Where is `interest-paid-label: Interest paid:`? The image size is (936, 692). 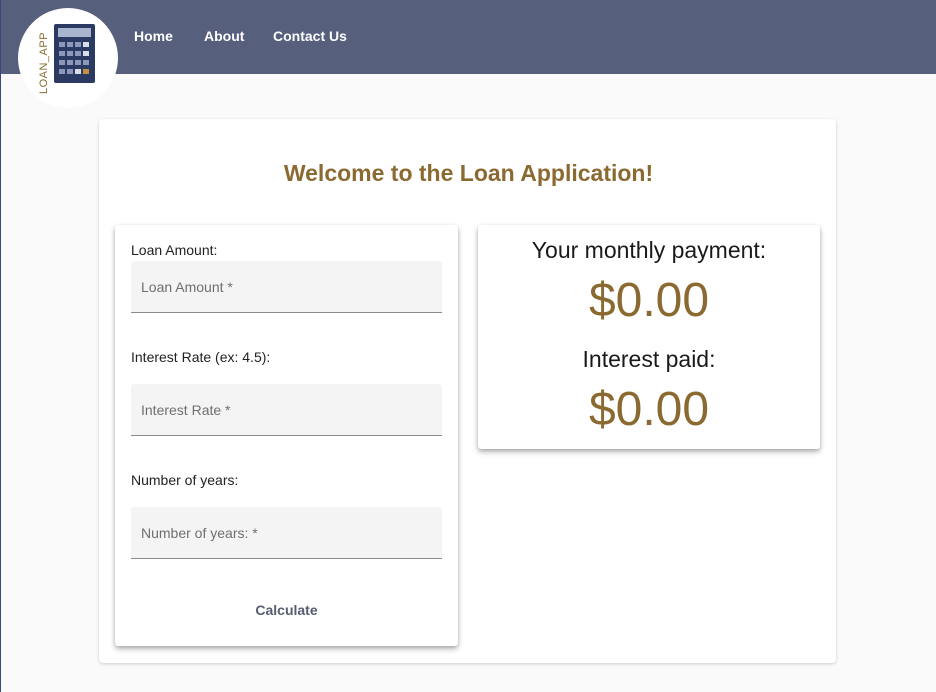
interest-paid-label: Interest paid: is located at coordinates (649, 359).